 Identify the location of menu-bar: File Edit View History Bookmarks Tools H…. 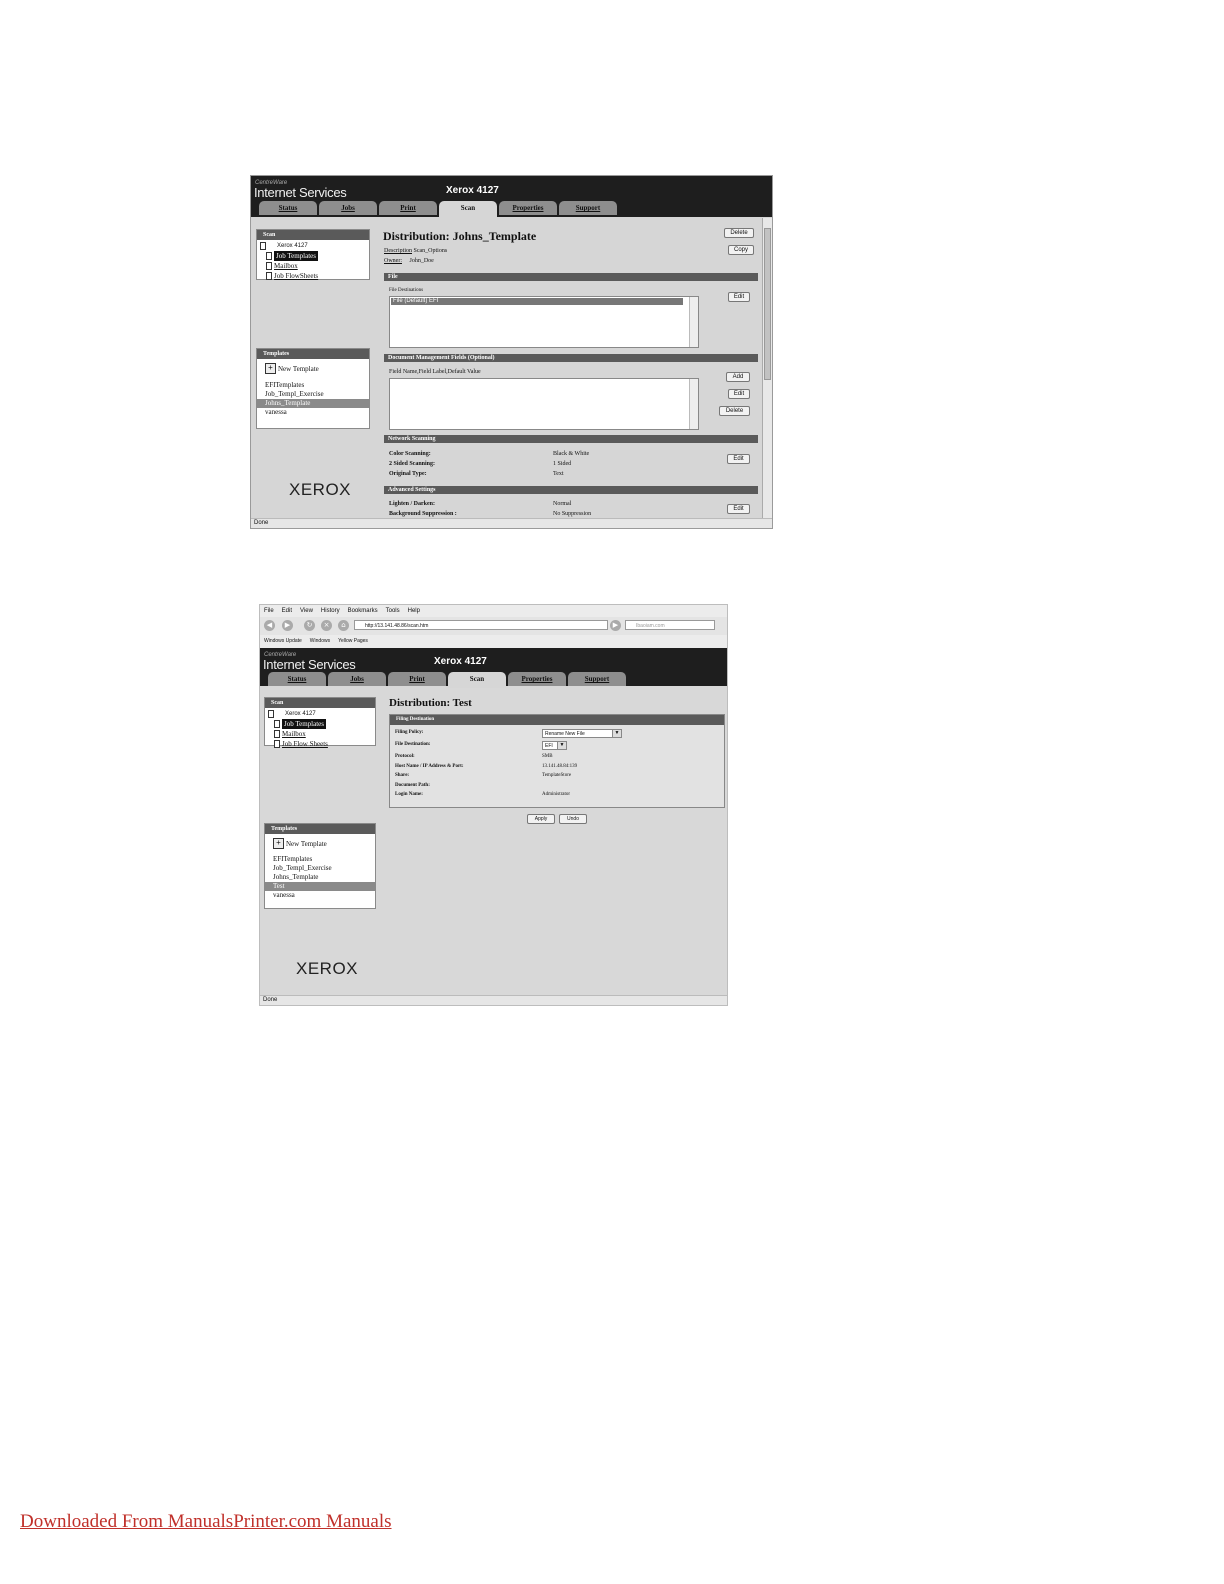
(493, 611).